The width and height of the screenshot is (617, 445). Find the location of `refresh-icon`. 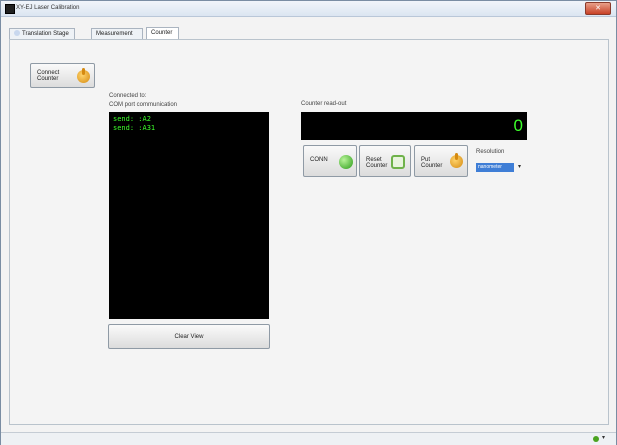

refresh-icon is located at coordinates (398, 162).